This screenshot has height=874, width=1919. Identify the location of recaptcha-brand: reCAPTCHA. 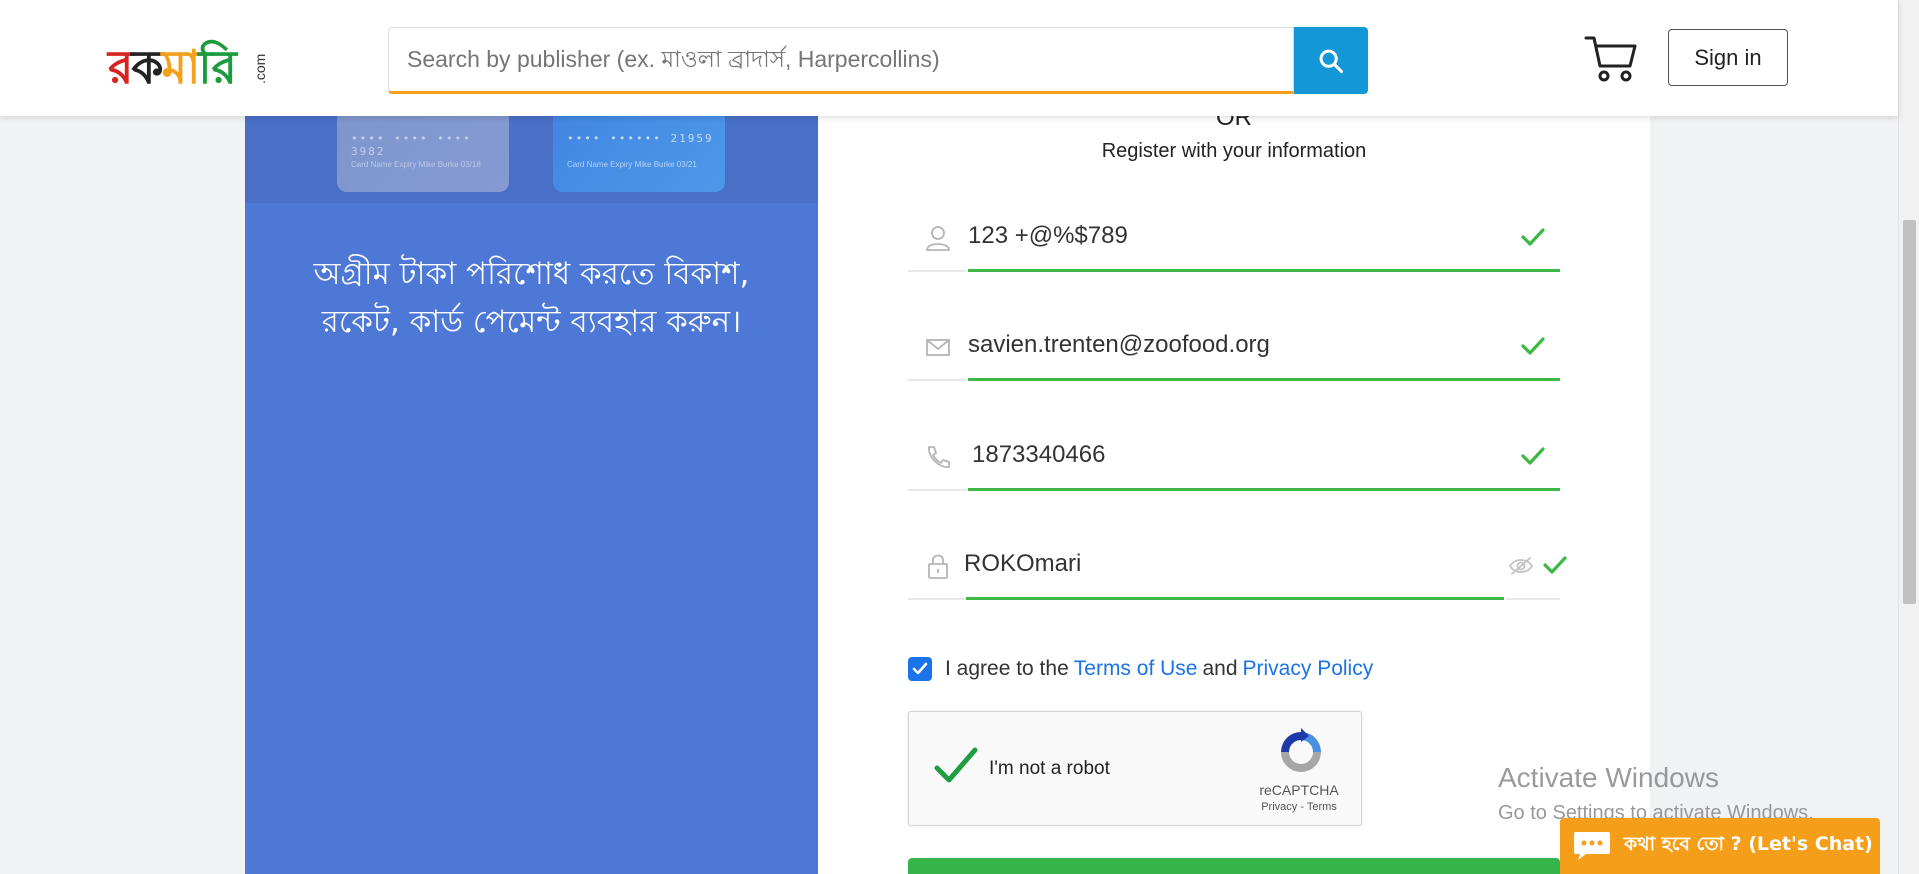
(1299, 790).